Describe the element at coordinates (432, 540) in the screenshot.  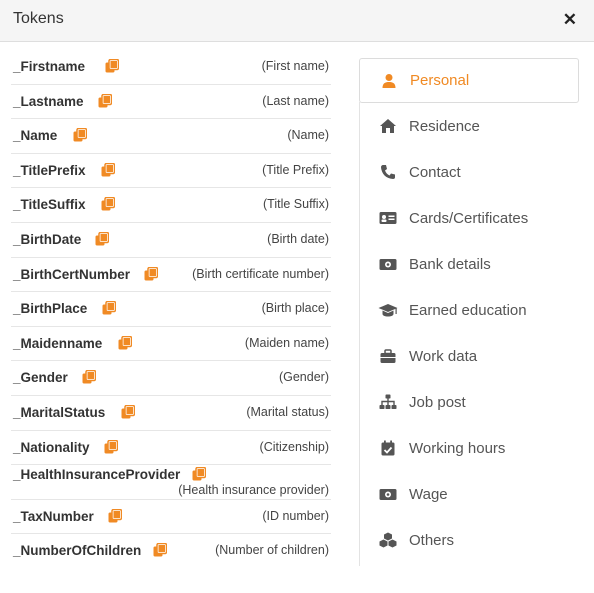
I see `nav-item-label: Others` at that location.